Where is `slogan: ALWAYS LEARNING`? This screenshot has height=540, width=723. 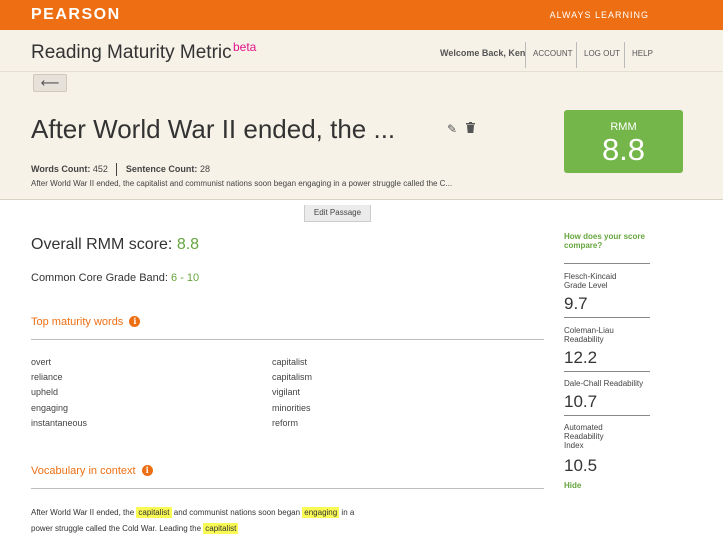
slogan: ALWAYS LEARNING is located at coordinates (599, 15).